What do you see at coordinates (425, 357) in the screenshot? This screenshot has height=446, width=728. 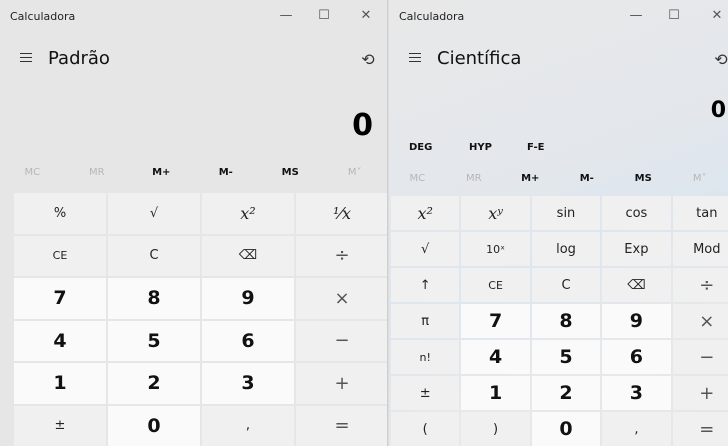 I see `factorial-button: n!` at bounding box center [425, 357].